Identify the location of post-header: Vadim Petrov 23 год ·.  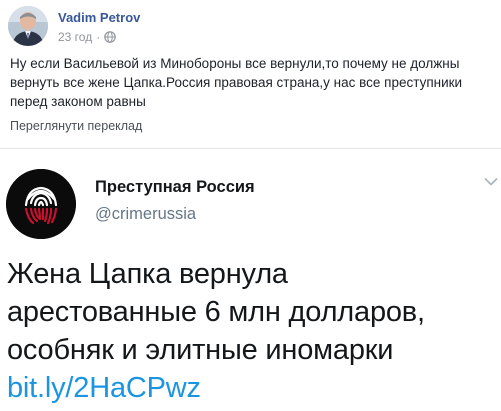
(74, 26).